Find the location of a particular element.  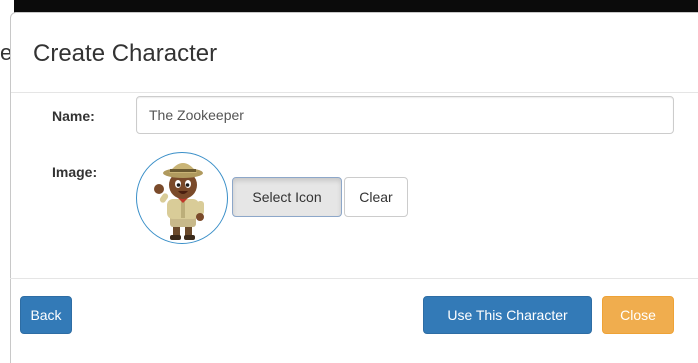

close-button: Close is located at coordinates (638, 315).